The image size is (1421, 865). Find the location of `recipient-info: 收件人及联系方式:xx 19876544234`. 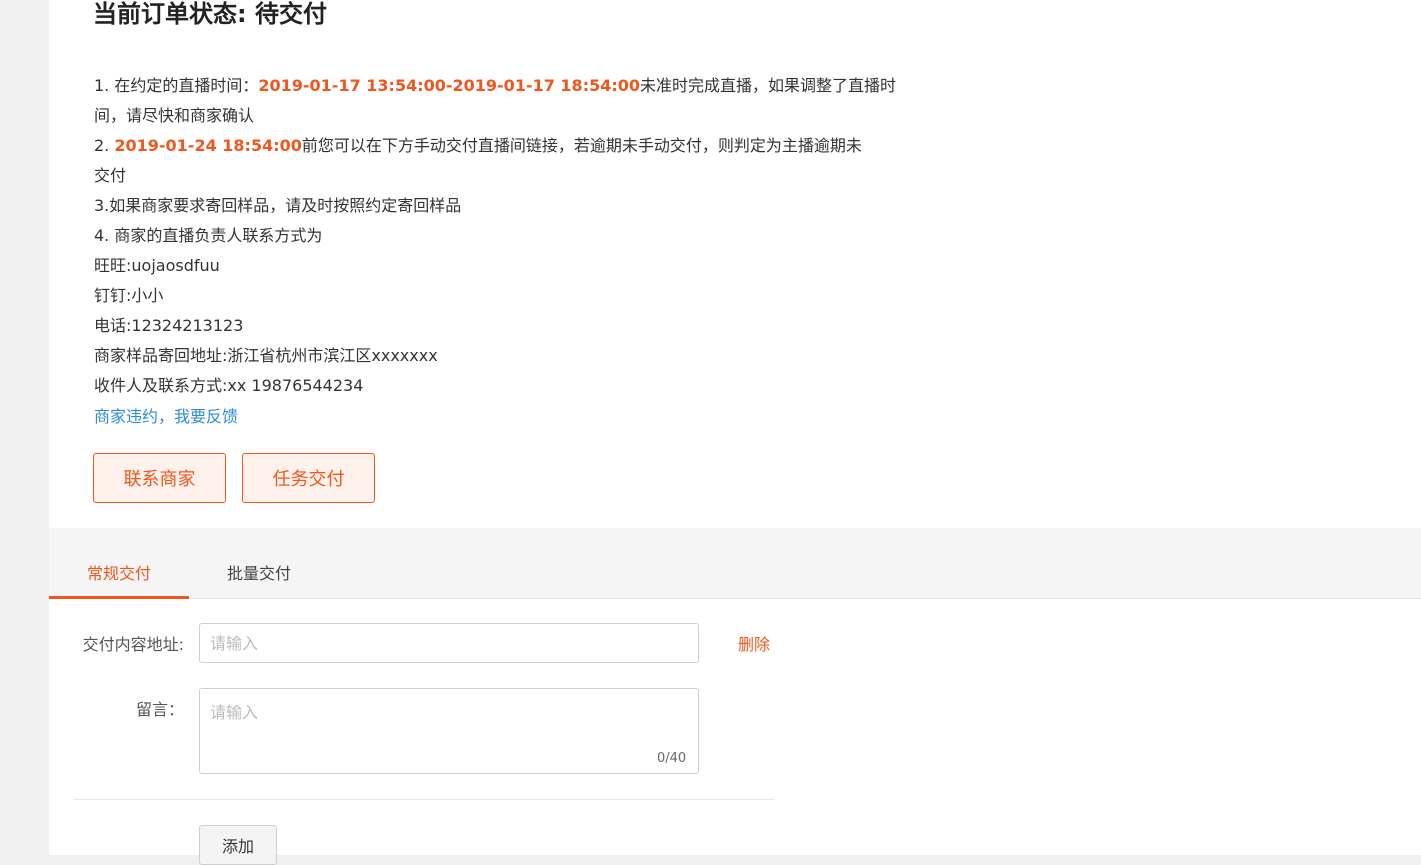

recipient-info: 收件人及联系方式:xx 19876544234 is located at coordinates (229, 385).